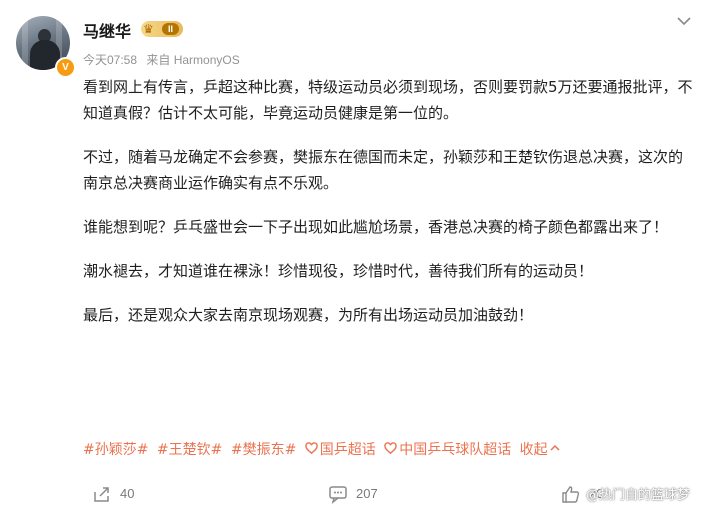 The height and width of the screenshot is (514, 707). Describe the element at coordinates (115, 450) in the screenshot. I see `hashtag-link: #孙颖莎#` at that location.